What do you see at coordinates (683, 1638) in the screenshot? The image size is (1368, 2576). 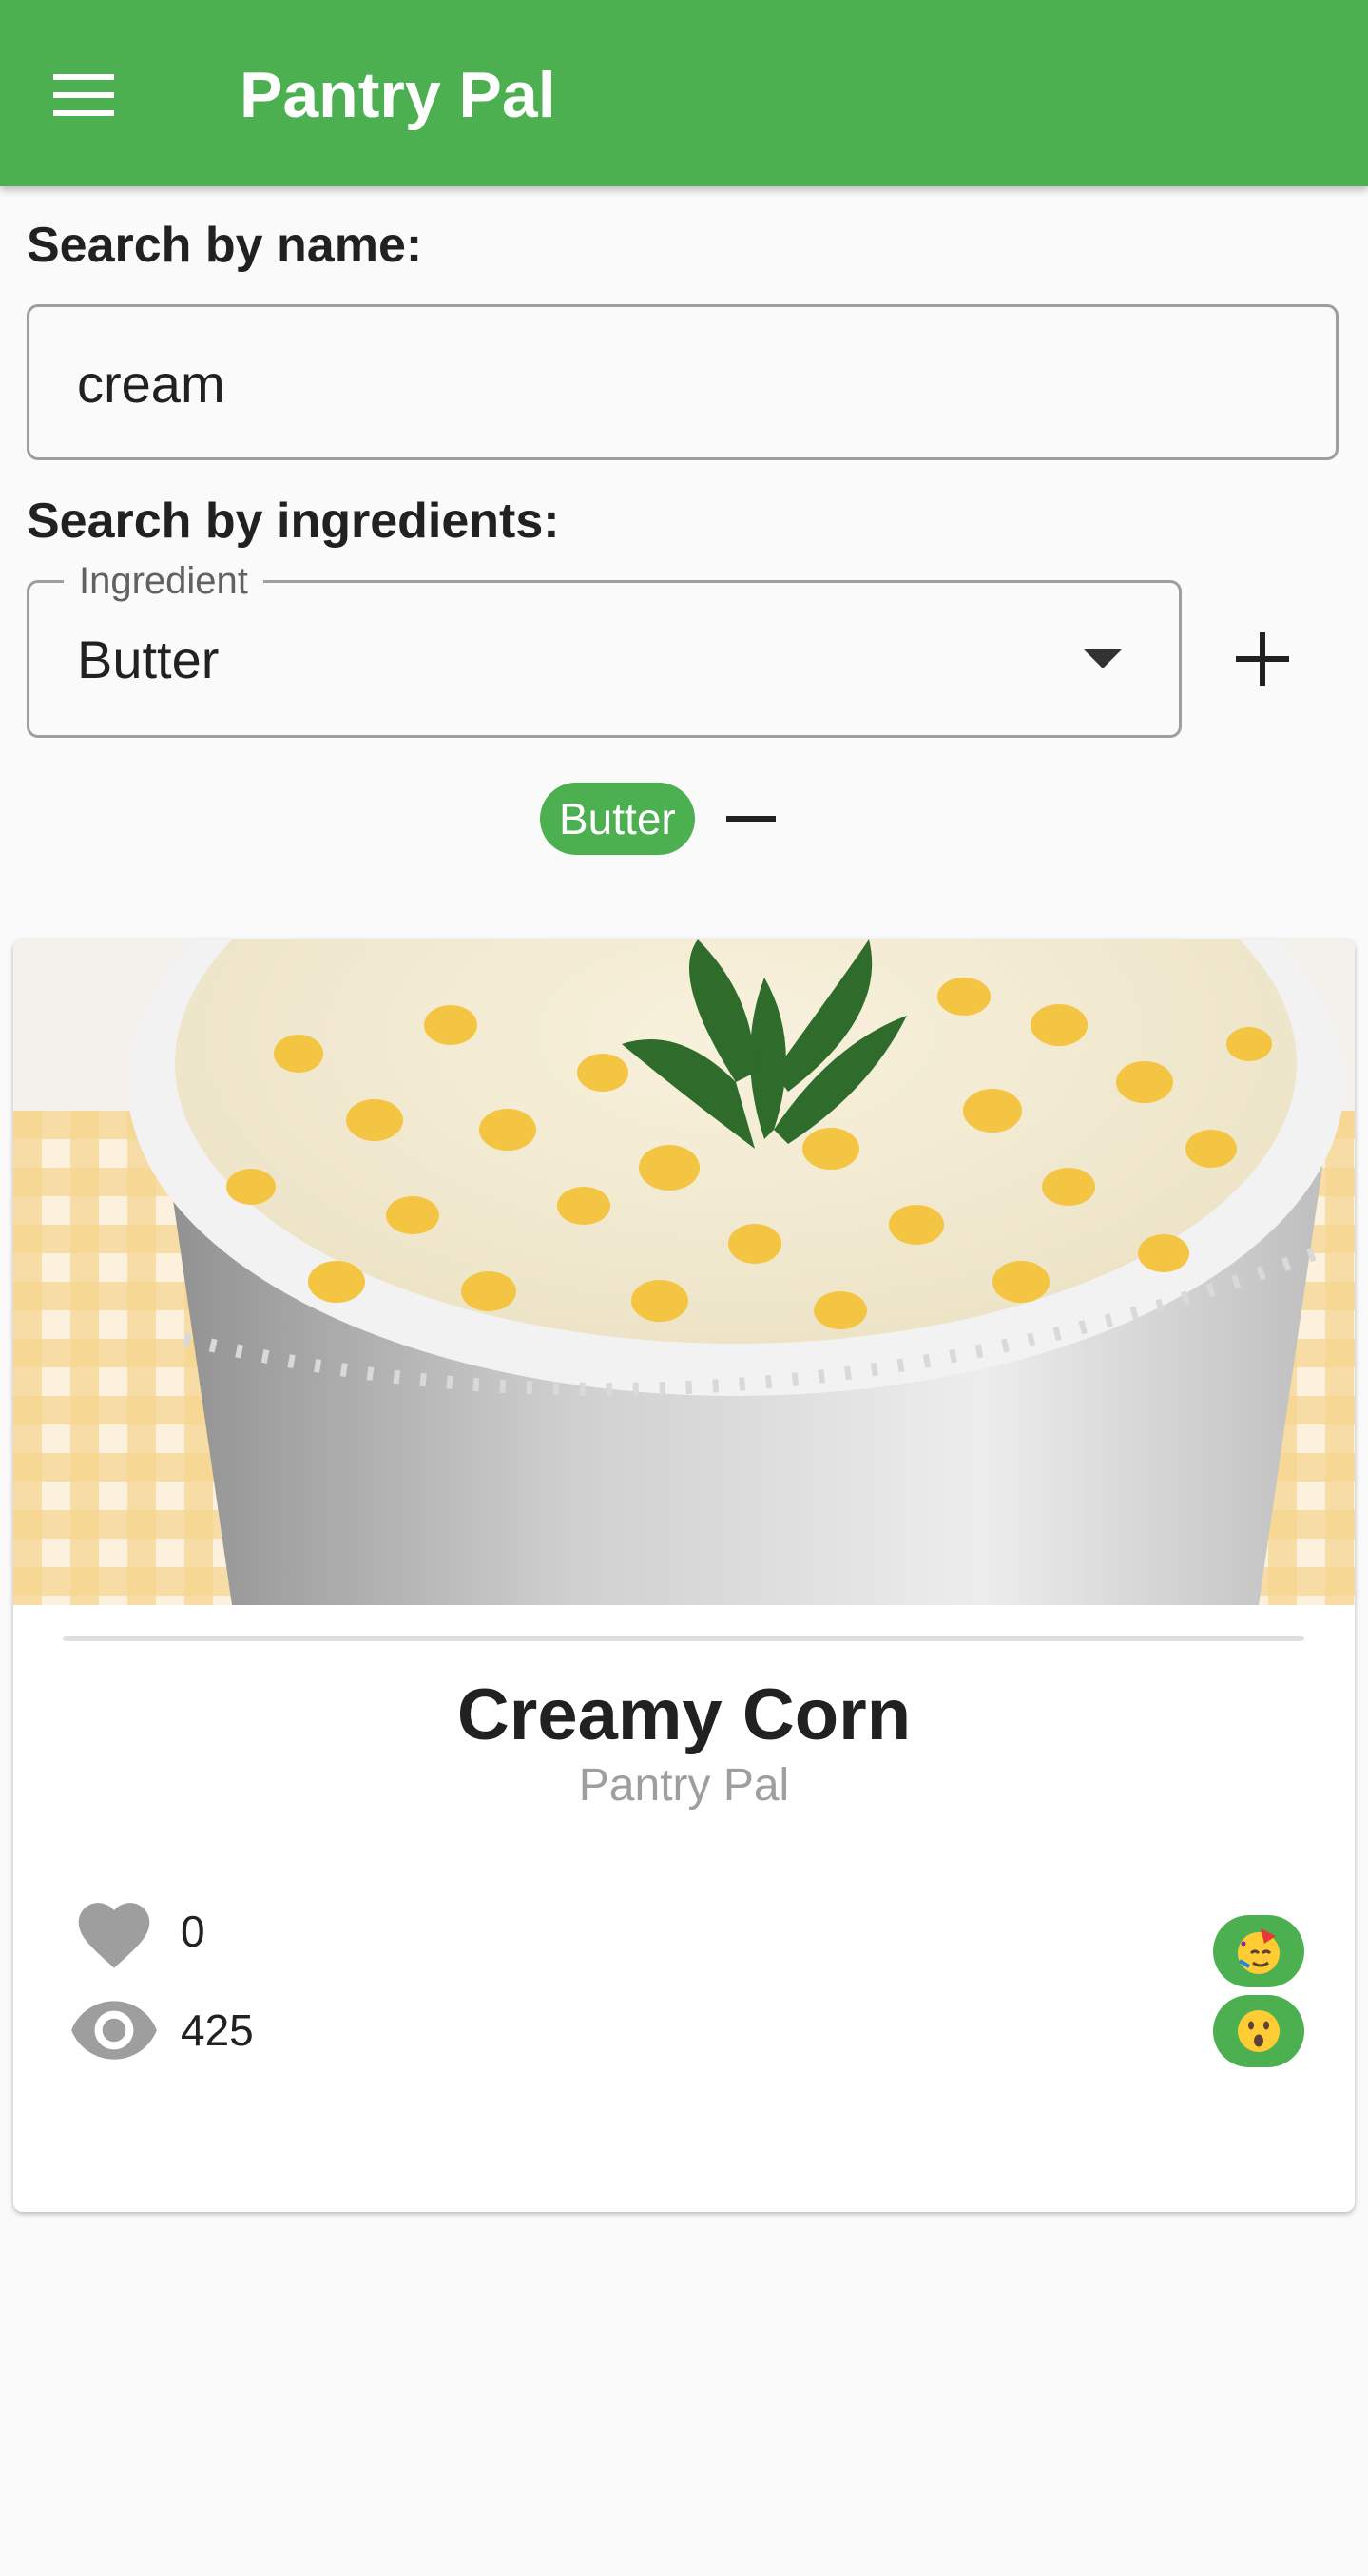 I see `card-divider` at bounding box center [683, 1638].